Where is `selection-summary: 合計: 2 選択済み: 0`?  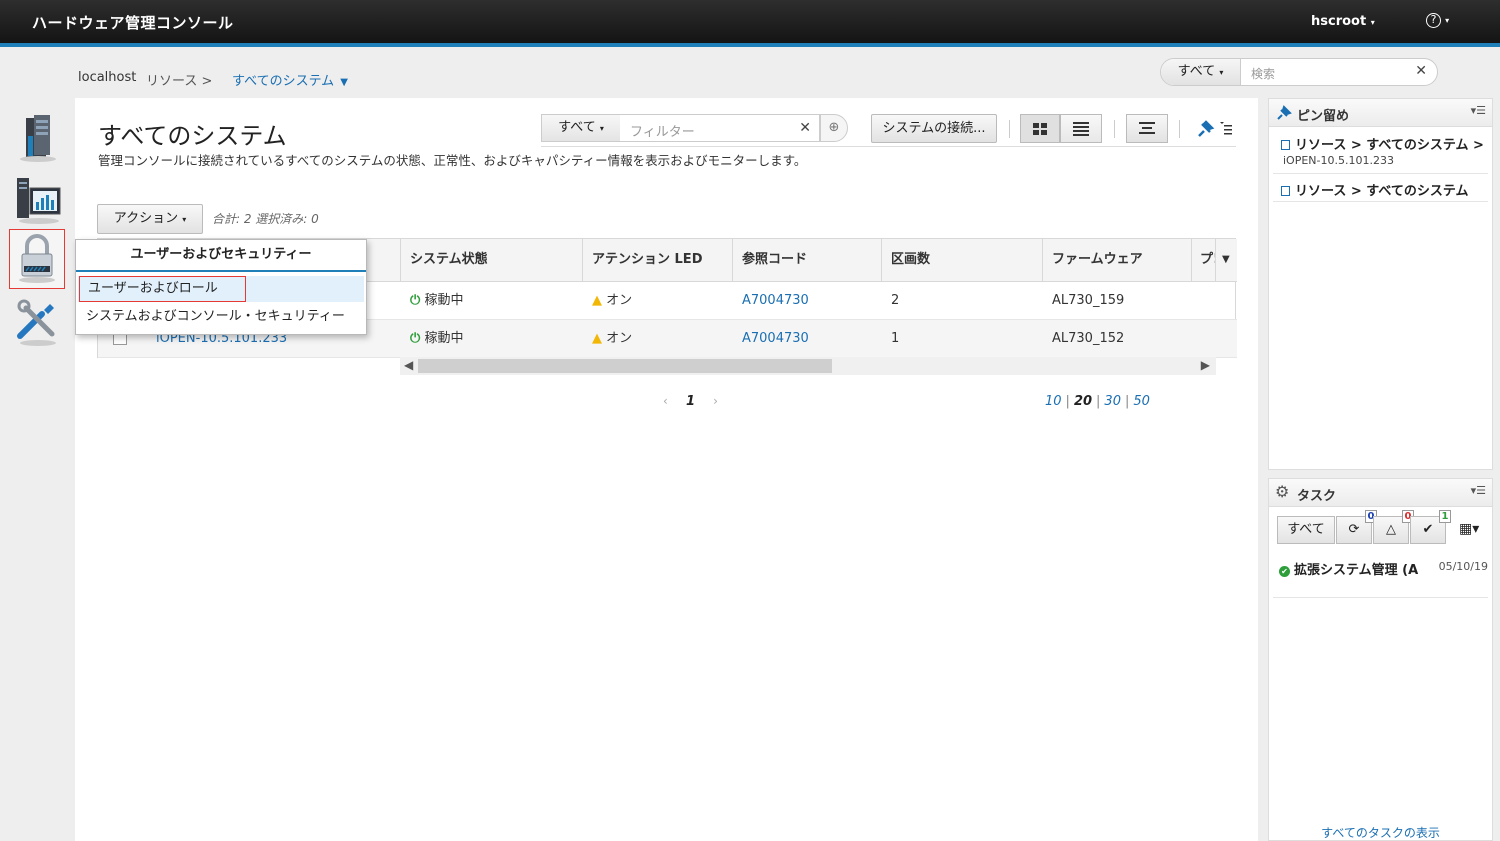
selection-summary: 合計: 2 選択済み: 0 is located at coordinates (265, 219).